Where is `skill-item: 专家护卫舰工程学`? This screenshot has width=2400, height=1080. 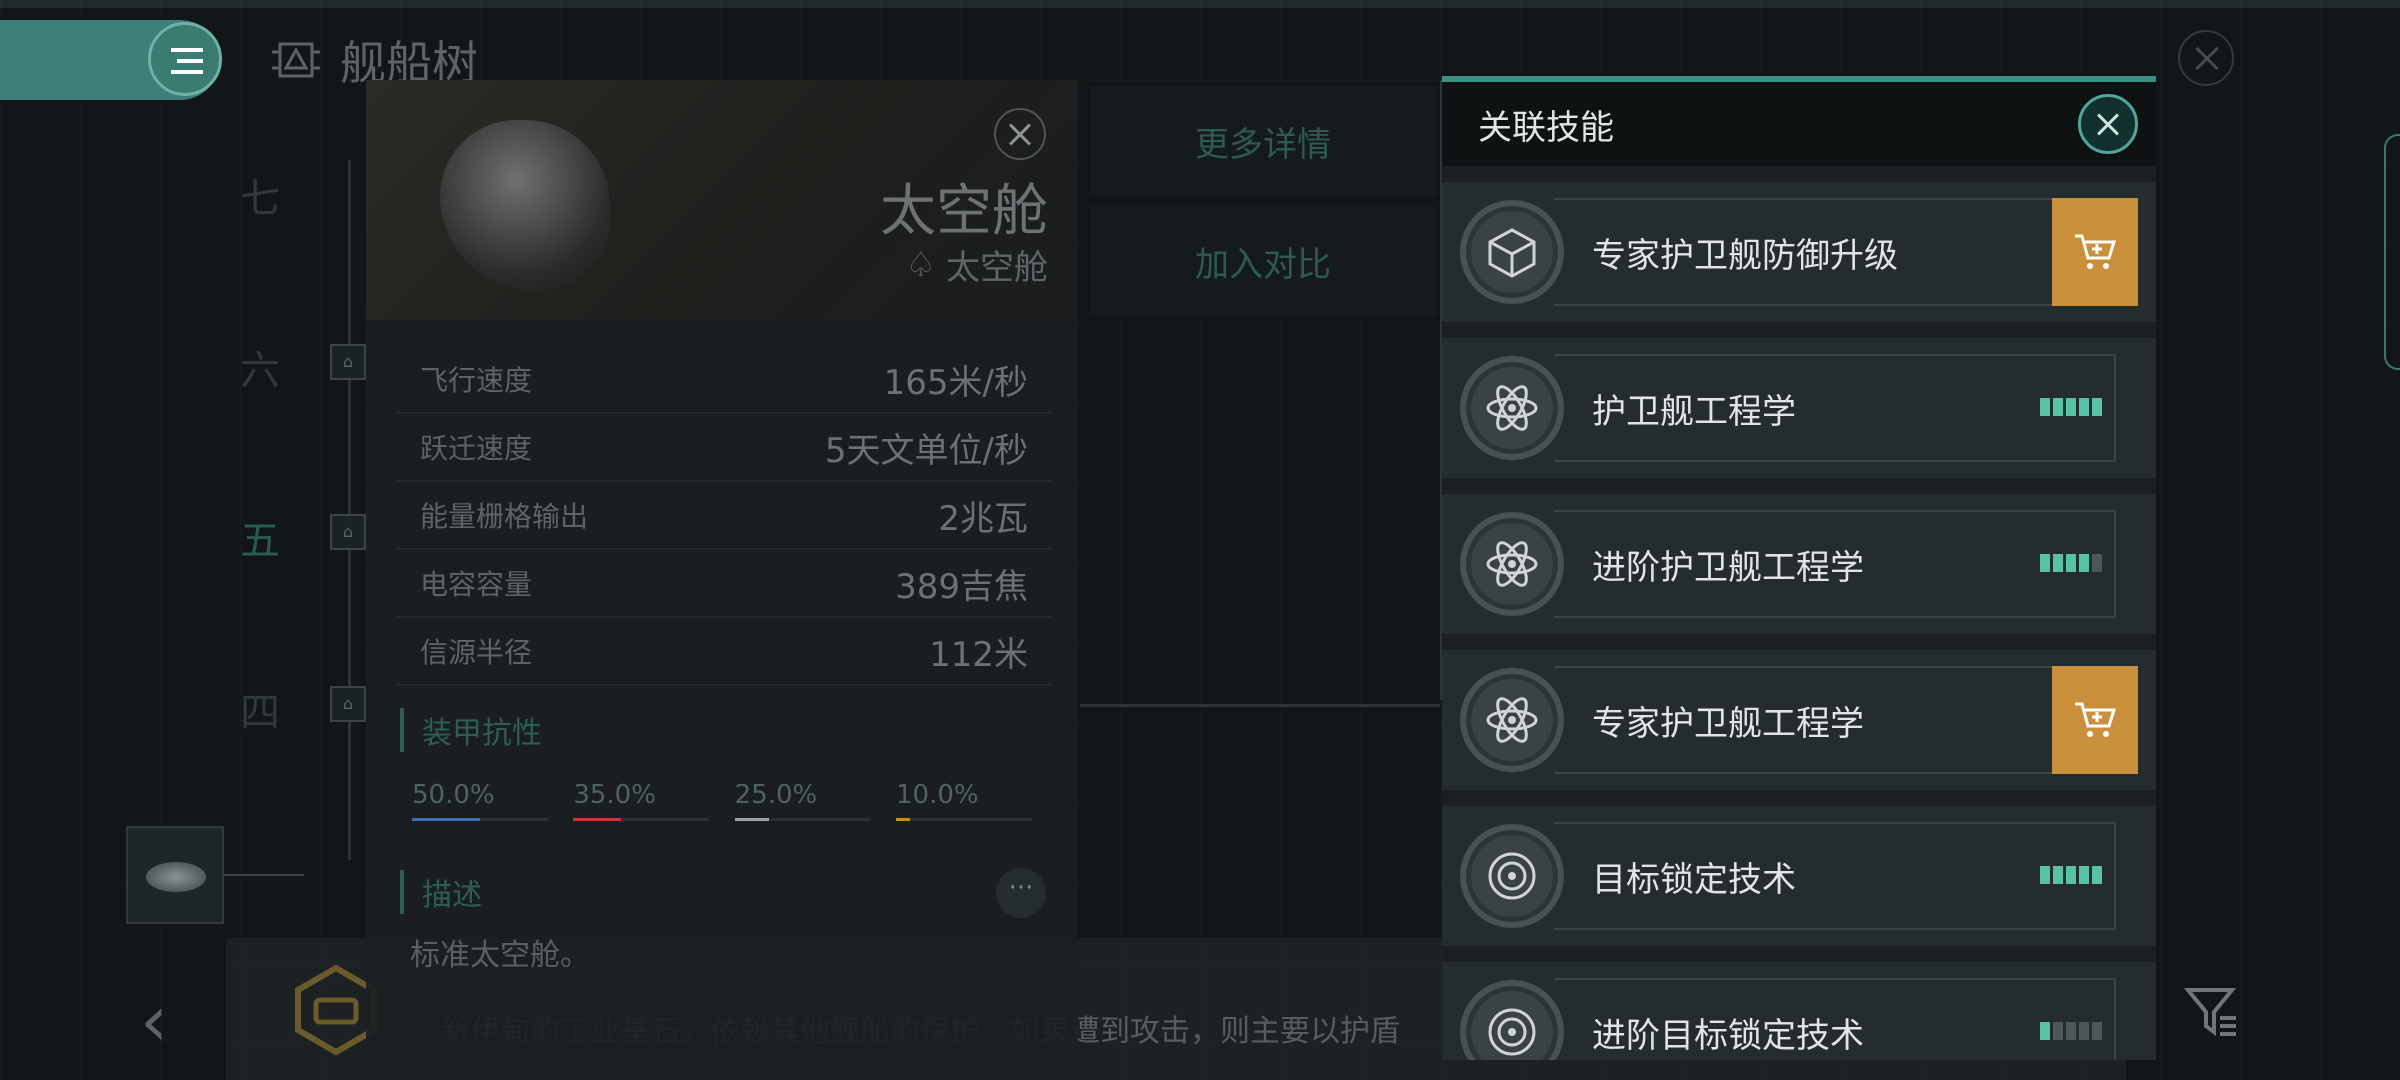 skill-item: 专家护卫舰工程学 is located at coordinates (1799, 720).